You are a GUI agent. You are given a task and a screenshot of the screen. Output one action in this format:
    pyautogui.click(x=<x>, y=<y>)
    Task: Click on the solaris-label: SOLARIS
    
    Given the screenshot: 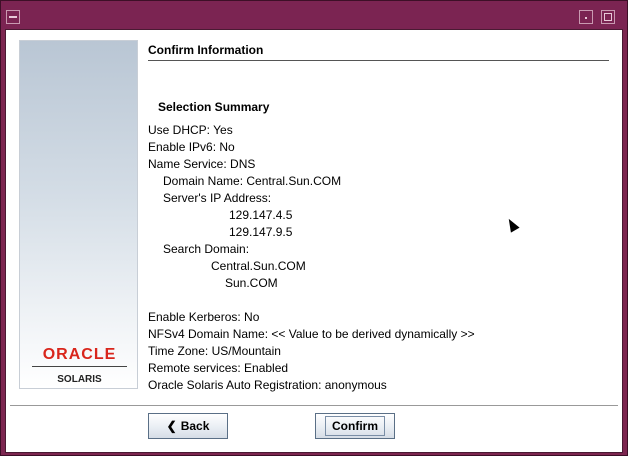 What is the action you would take?
    pyautogui.click(x=79, y=379)
    